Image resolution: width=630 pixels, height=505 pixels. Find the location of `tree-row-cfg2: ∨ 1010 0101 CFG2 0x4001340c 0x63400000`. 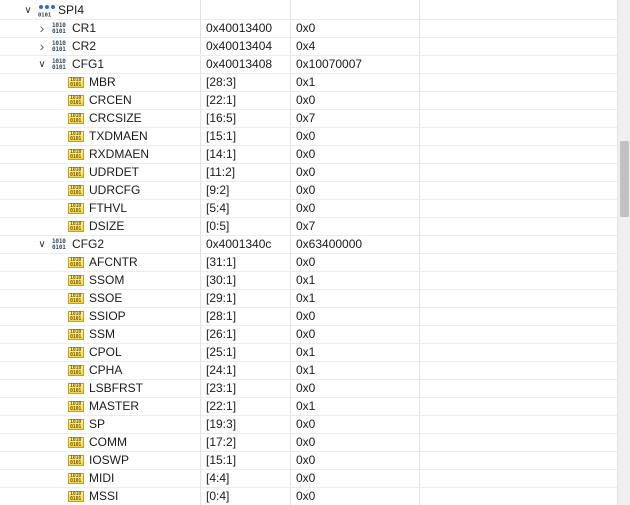

tree-row-cfg2: ∨ 1010 0101 CFG2 0x4001340c 0x63400000 is located at coordinates (308, 245).